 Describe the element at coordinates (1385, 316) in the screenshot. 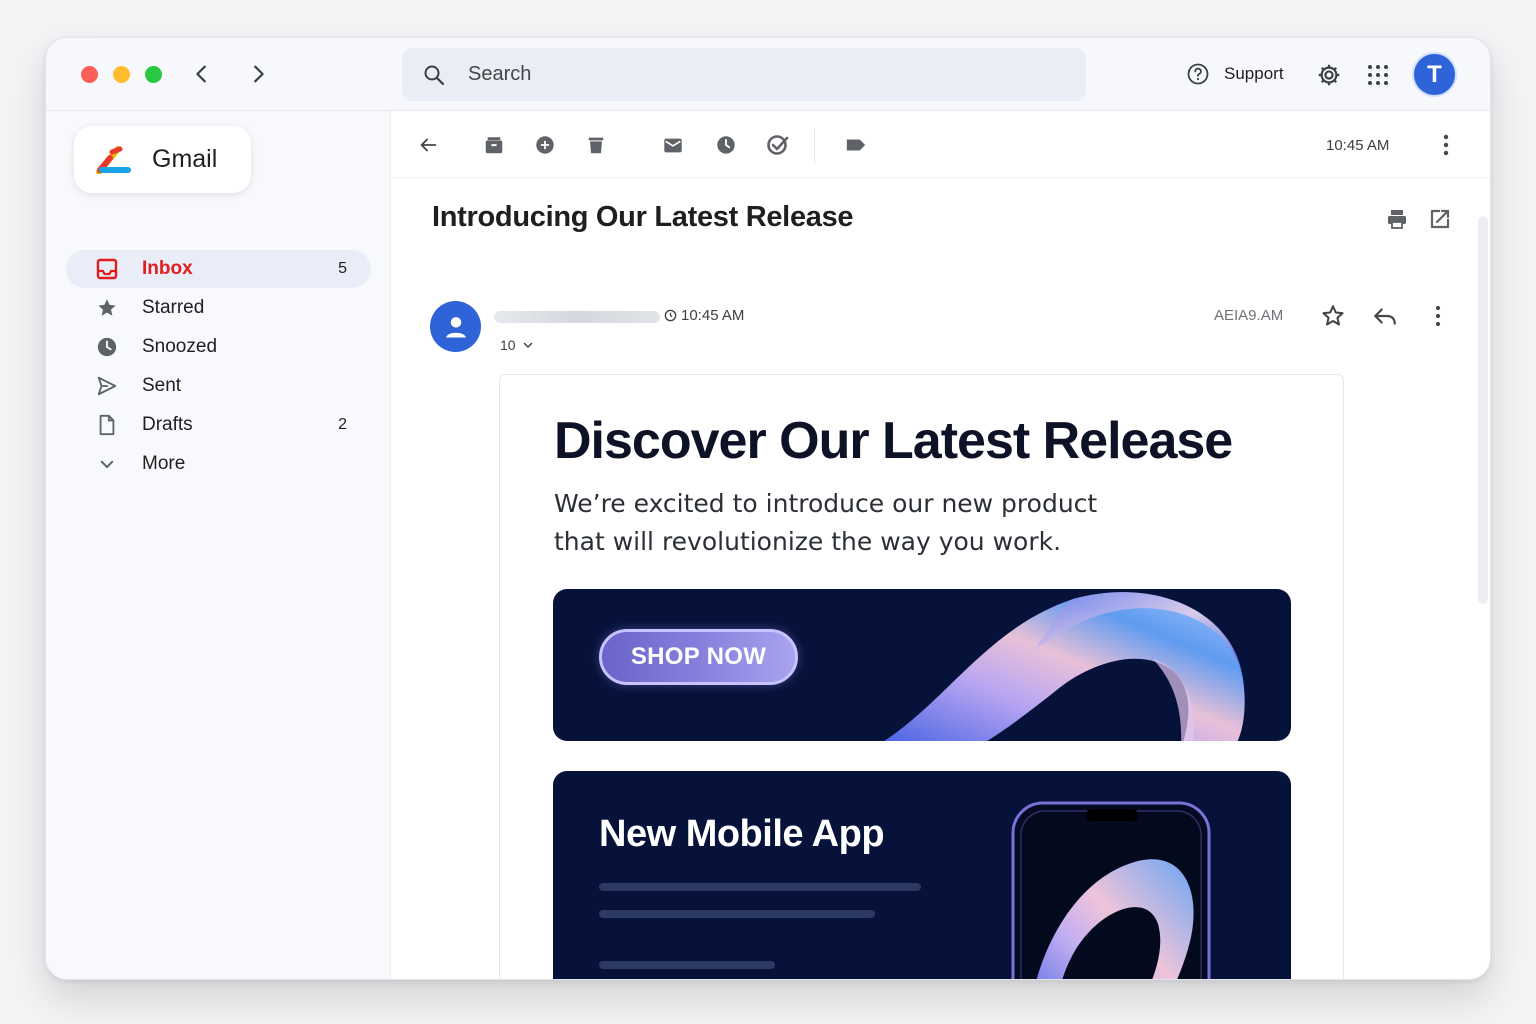

I see `reply-icon` at that location.